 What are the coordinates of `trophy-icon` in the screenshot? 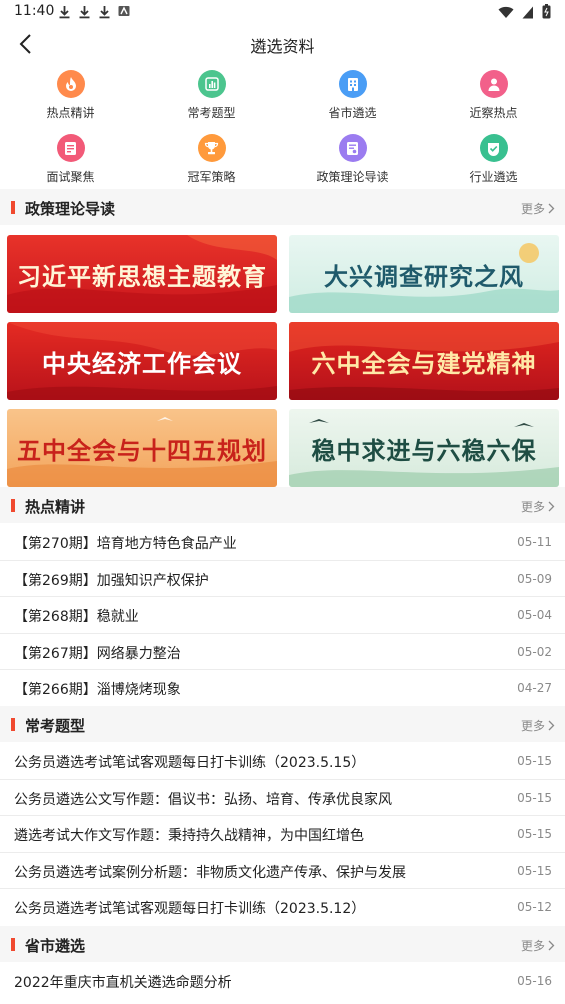 It's located at (211, 148).